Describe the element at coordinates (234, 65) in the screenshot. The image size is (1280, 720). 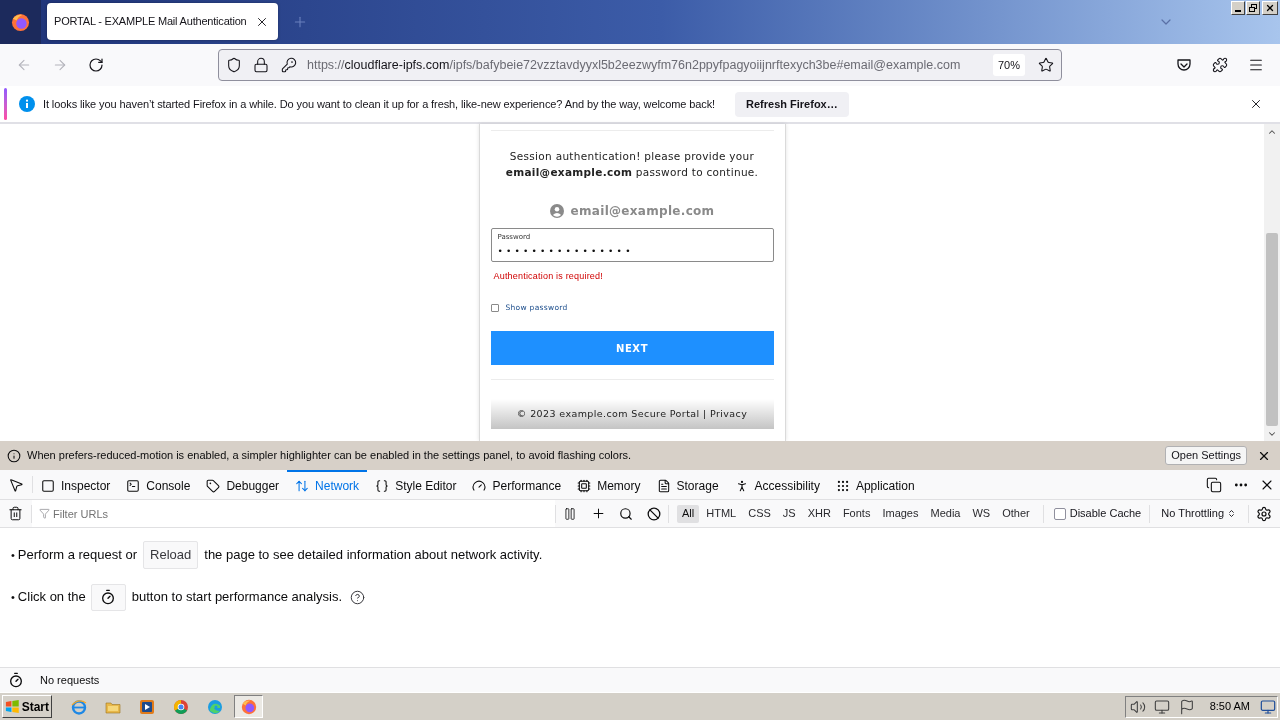
I see `shield-icon` at that location.